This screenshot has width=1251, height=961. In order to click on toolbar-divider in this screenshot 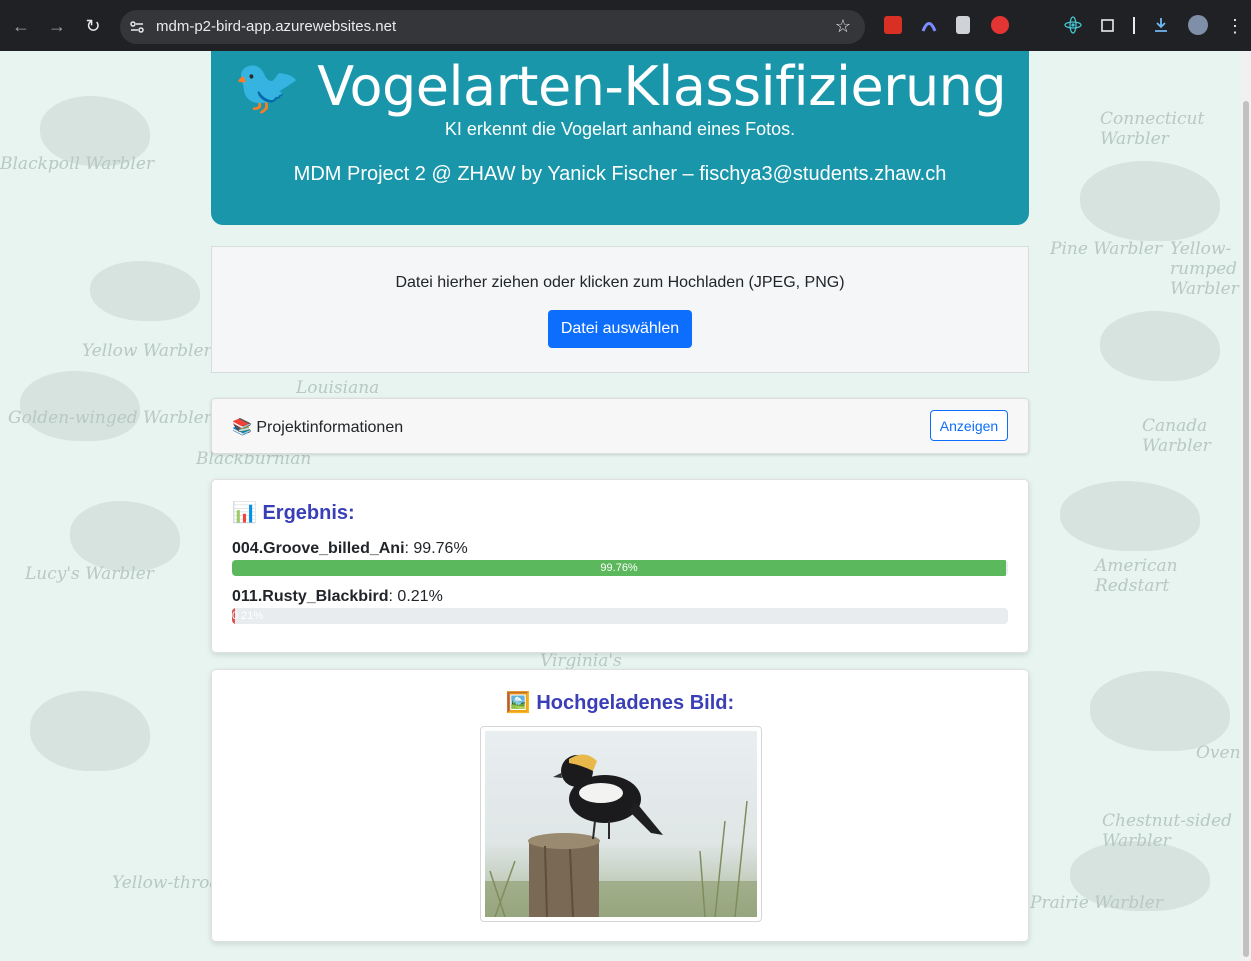, I will do `click(1134, 25)`.